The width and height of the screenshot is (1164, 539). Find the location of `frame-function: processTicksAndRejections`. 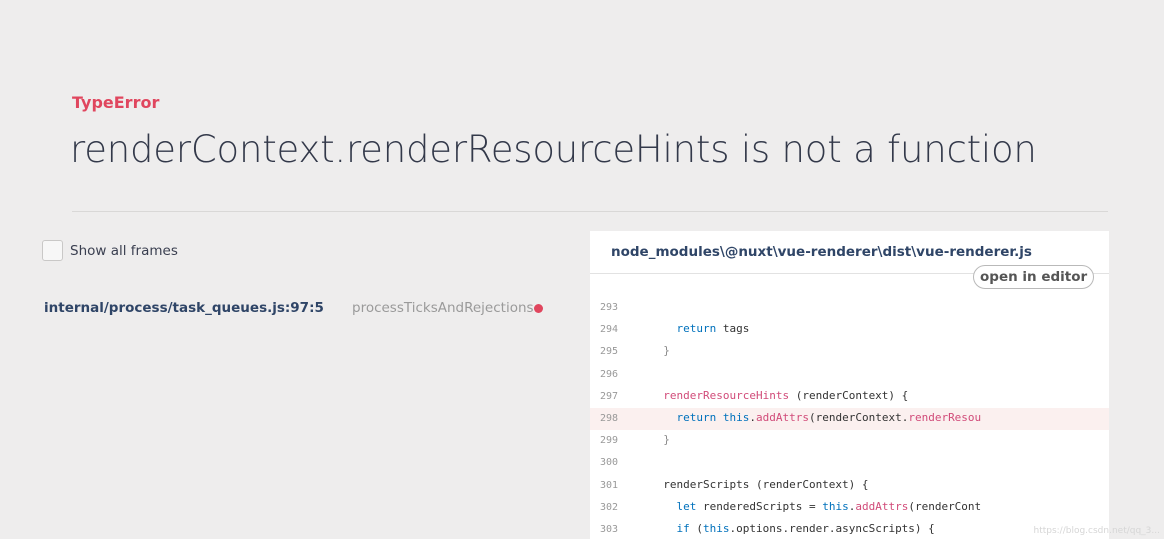

frame-function: processTicksAndRejections is located at coordinates (443, 308).